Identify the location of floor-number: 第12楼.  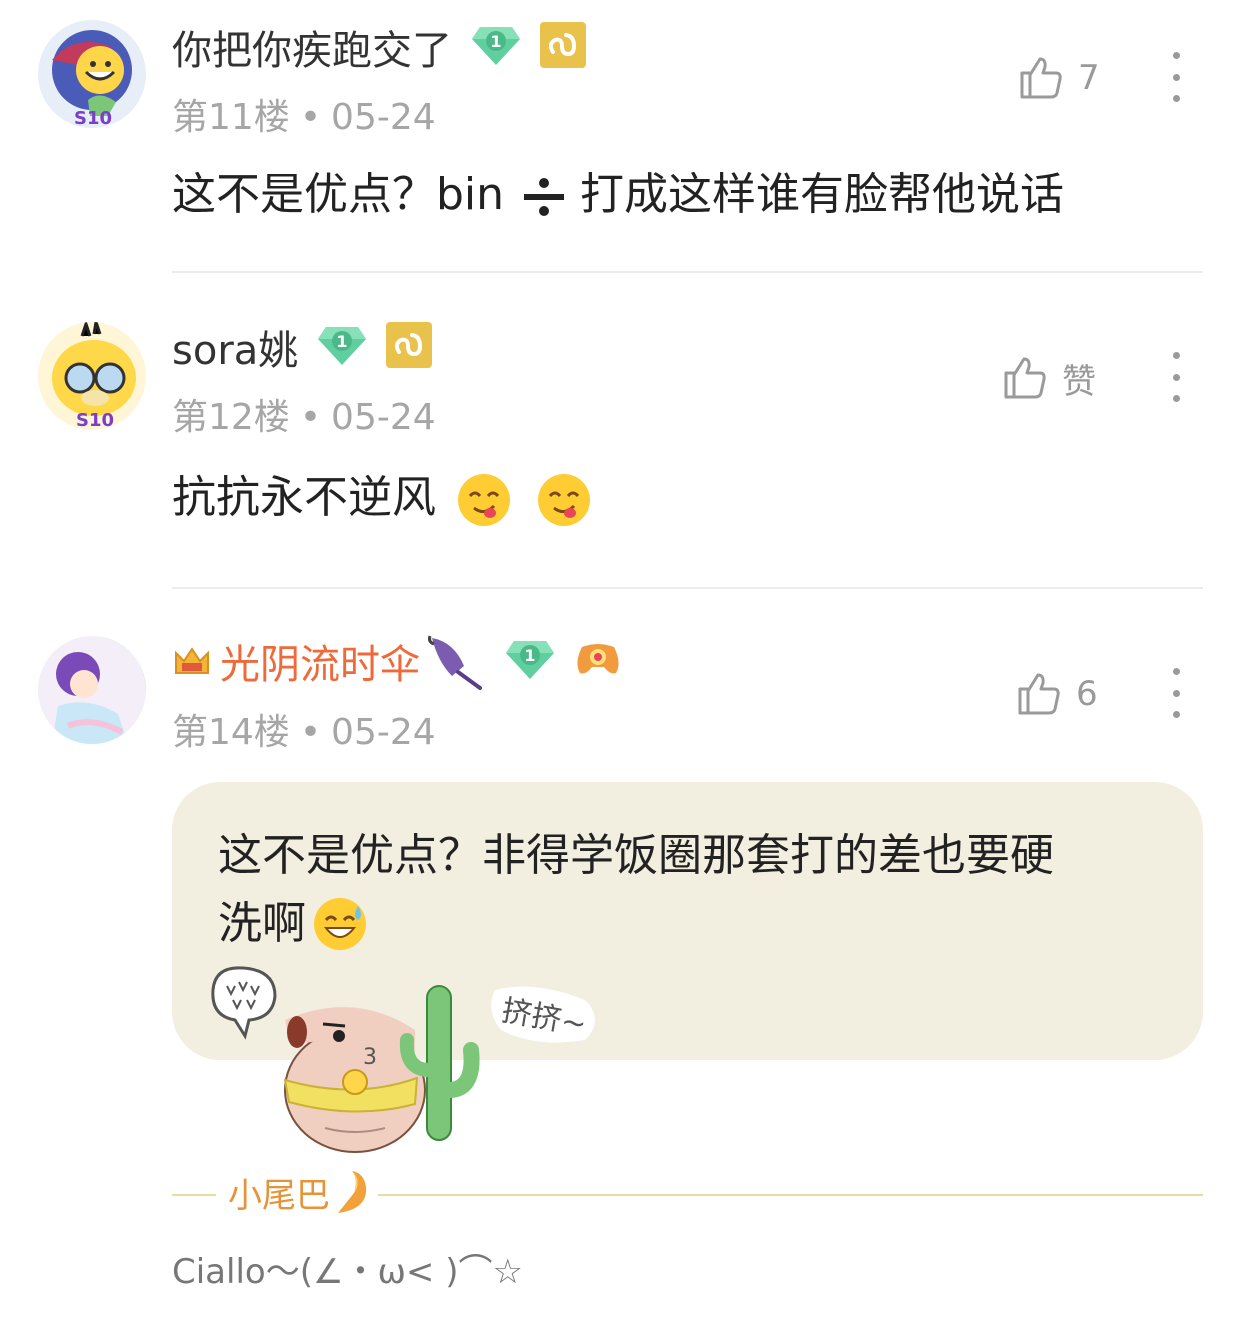
(231, 417).